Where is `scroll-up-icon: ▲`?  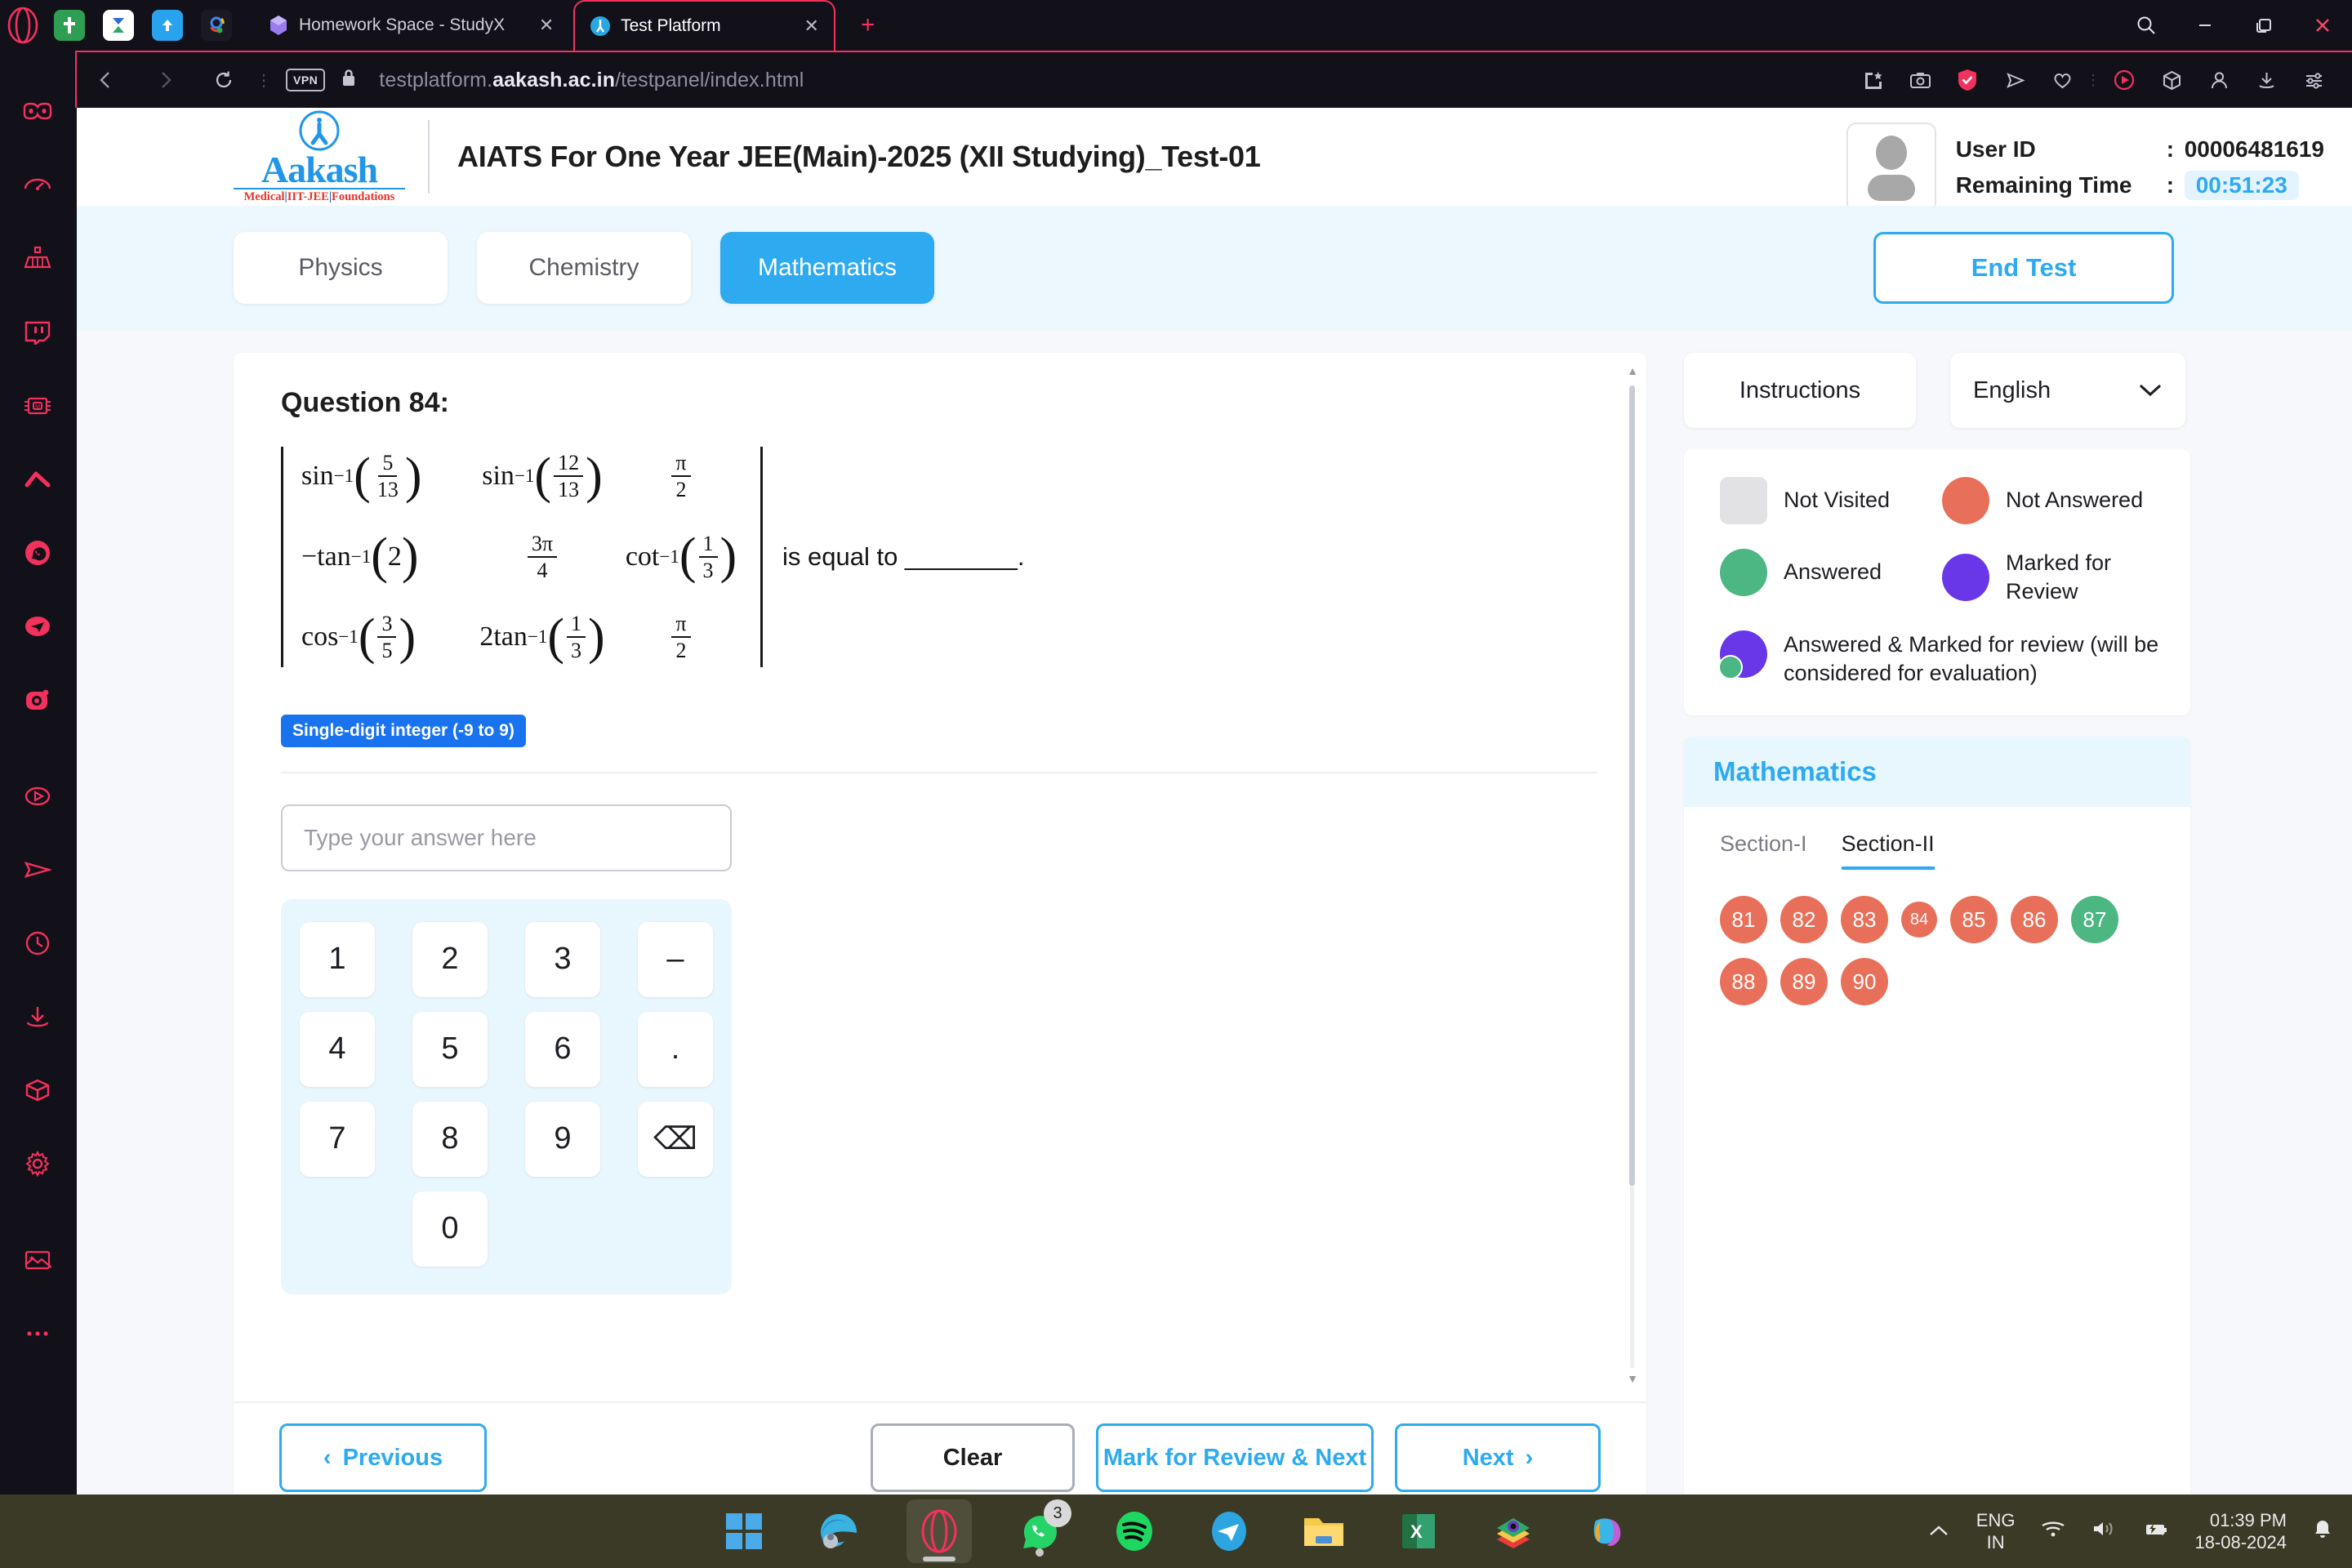 scroll-up-icon: ▲ is located at coordinates (1632, 373).